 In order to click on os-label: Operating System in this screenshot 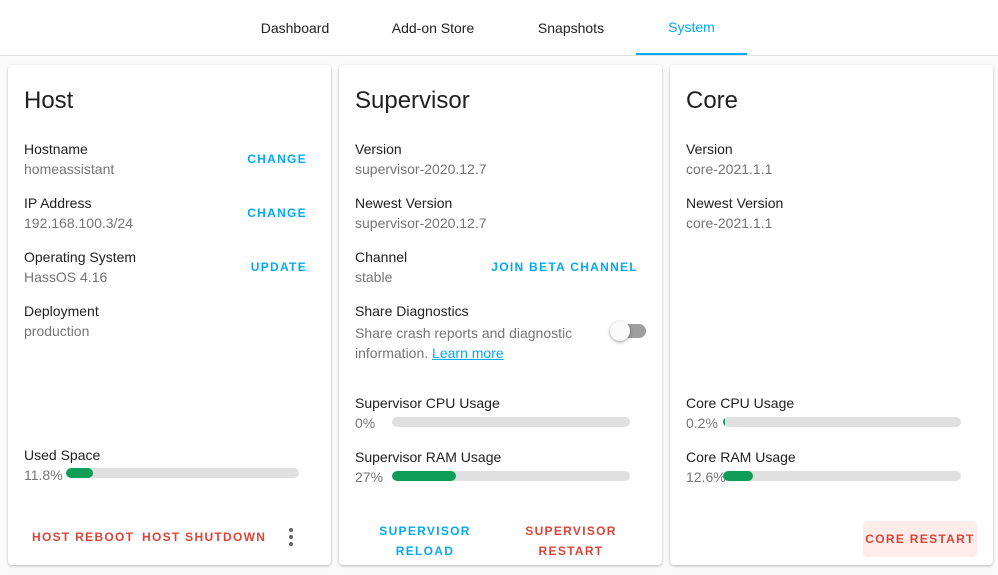, I will do `click(80, 257)`.